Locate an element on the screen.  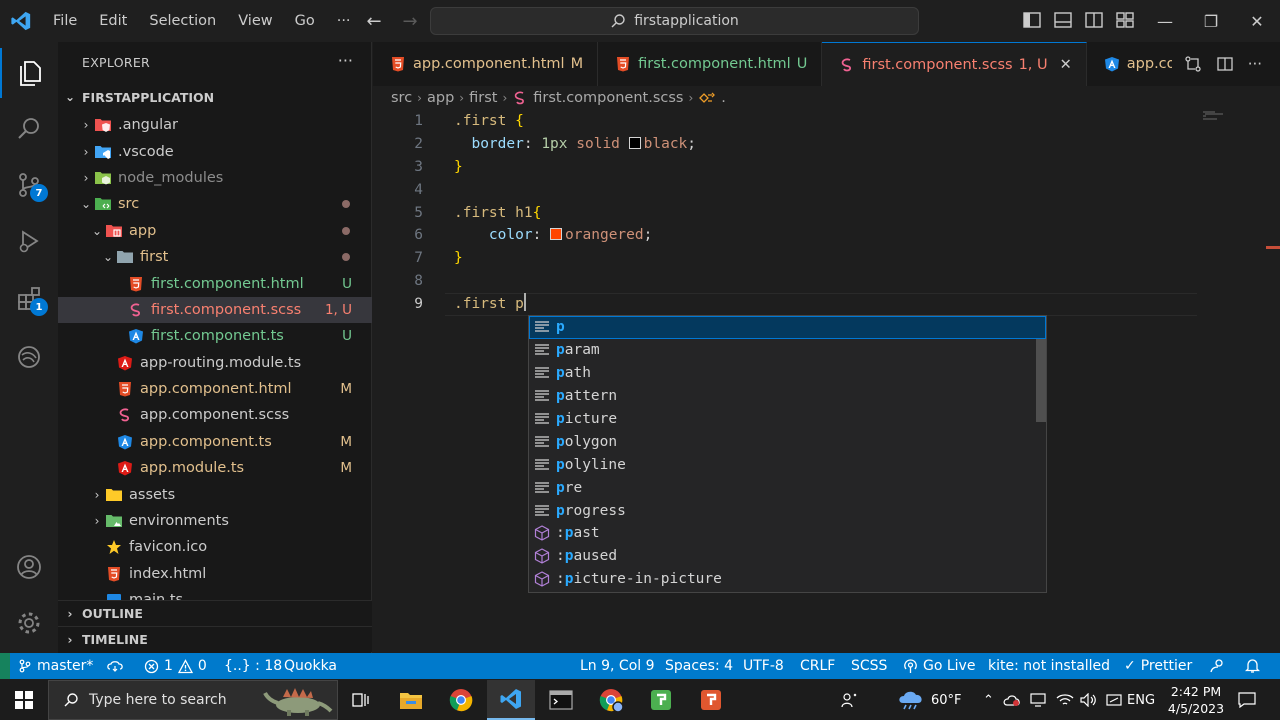
tree-item: ⌄ first is located at coordinates (215, 257).